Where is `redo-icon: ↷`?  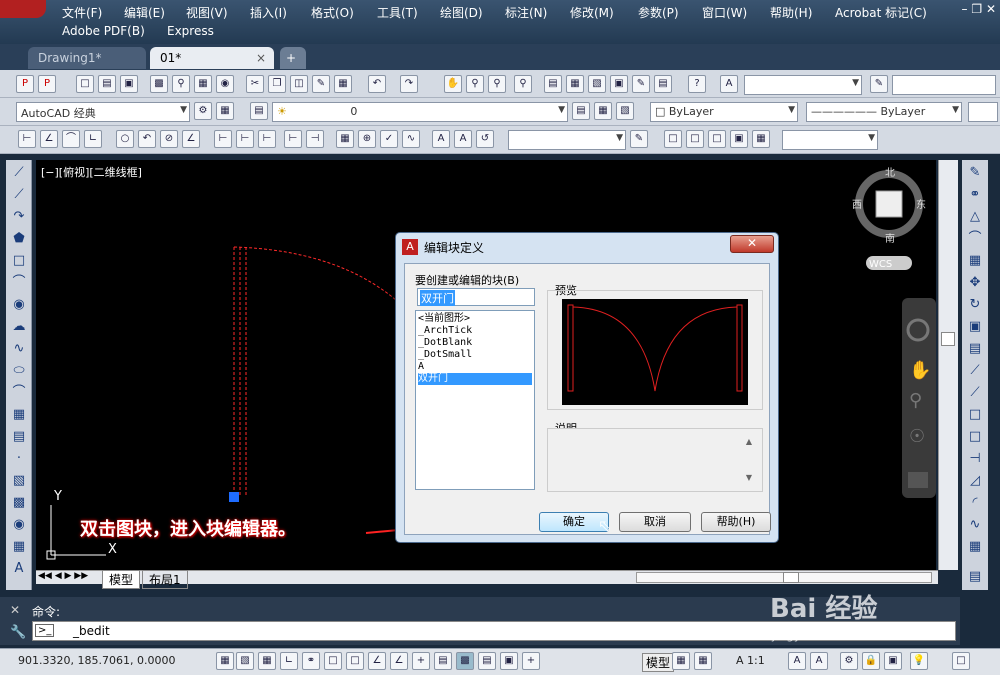 redo-icon: ↷ is located at coordinates (409, 84).